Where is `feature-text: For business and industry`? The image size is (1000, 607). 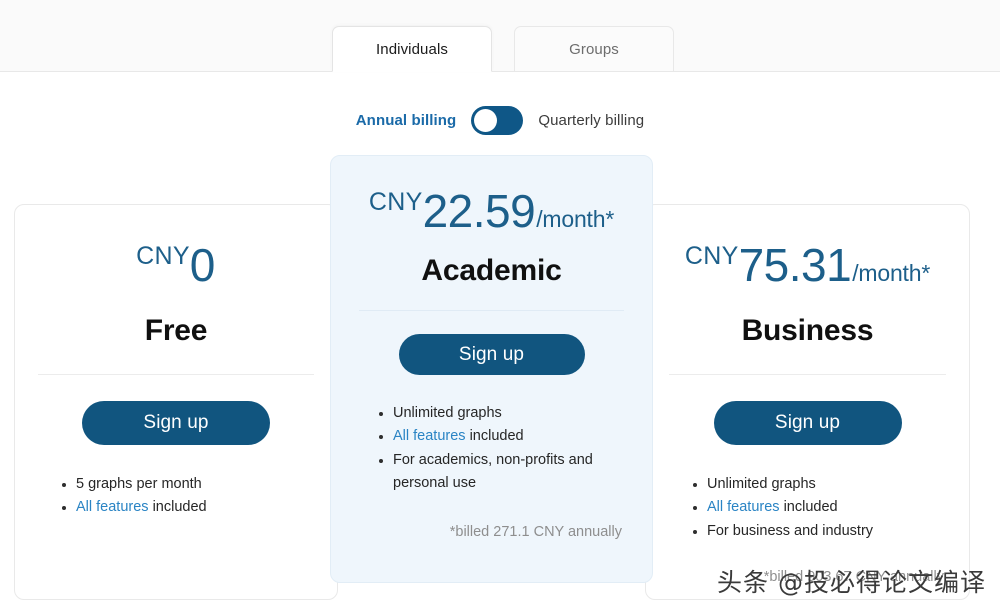
feature-text: For business and industry is located at coordinates (790, 530).